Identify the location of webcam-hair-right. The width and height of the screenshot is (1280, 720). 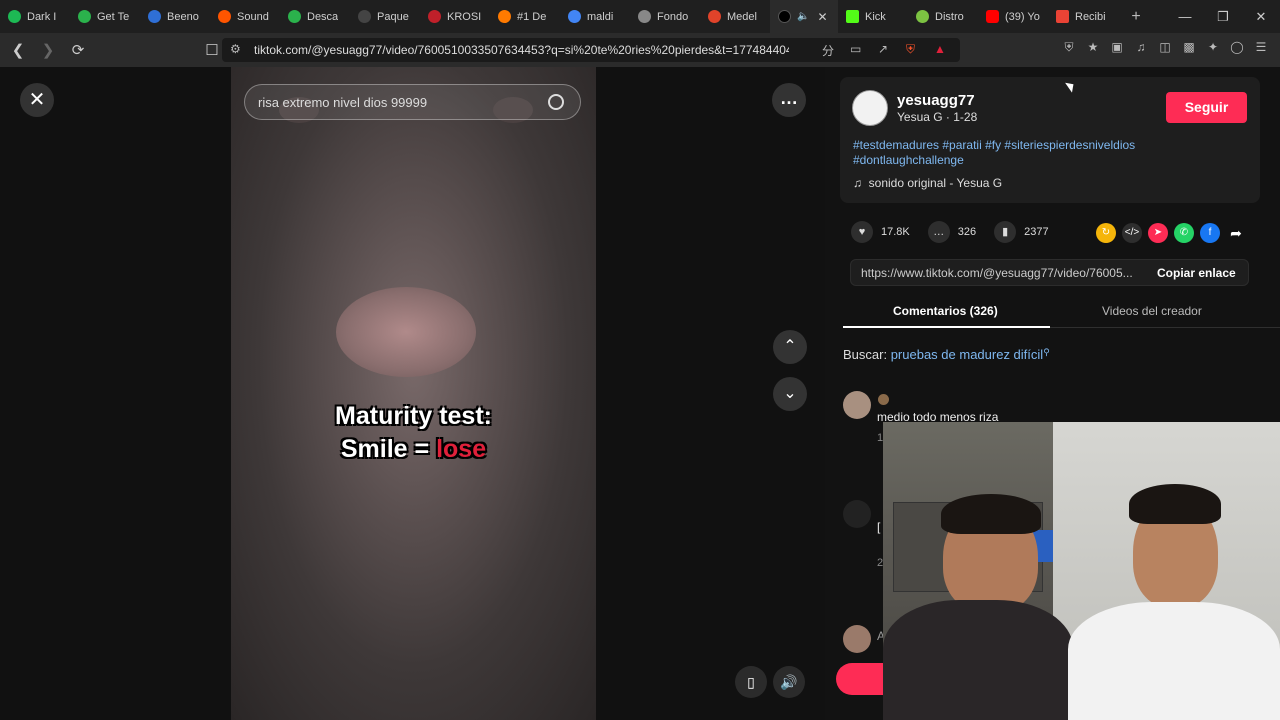
(1175, 504).